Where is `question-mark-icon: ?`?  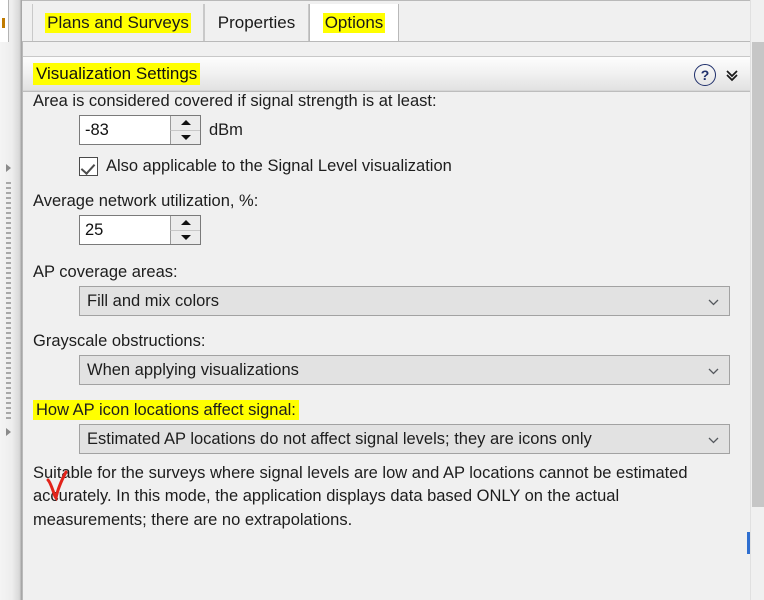 question-mark-icon: ? is located at coordinates (705, 75).